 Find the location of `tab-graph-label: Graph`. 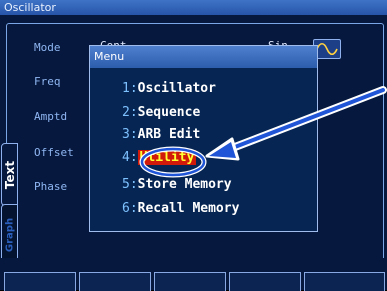

tab-graph-label: Graph is located at coordinates (9, 235).